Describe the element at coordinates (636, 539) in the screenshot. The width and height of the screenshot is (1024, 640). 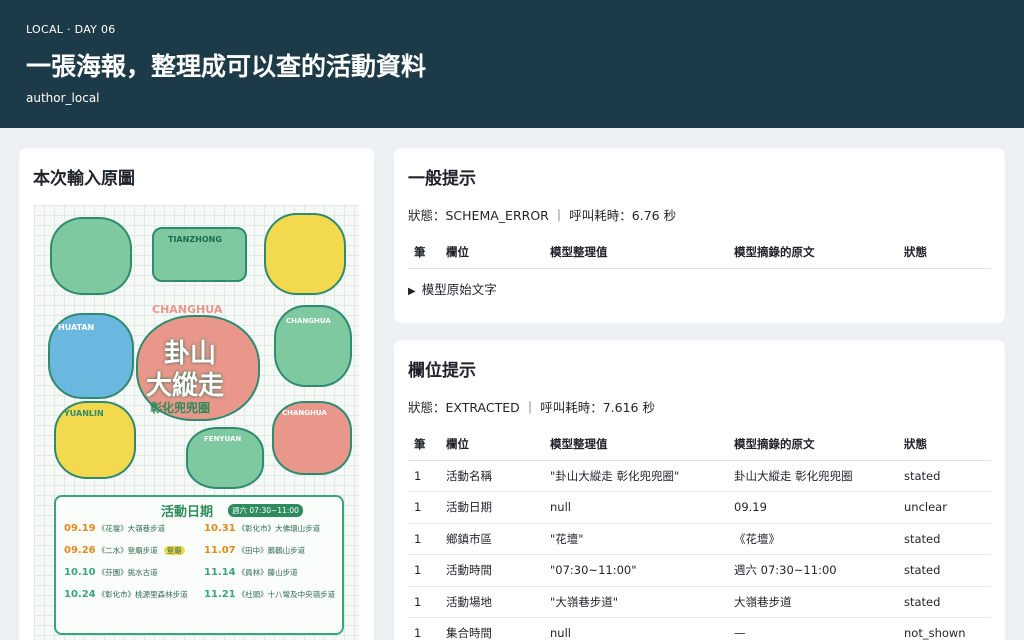
I see `cell-value: "花壇"` at that location.